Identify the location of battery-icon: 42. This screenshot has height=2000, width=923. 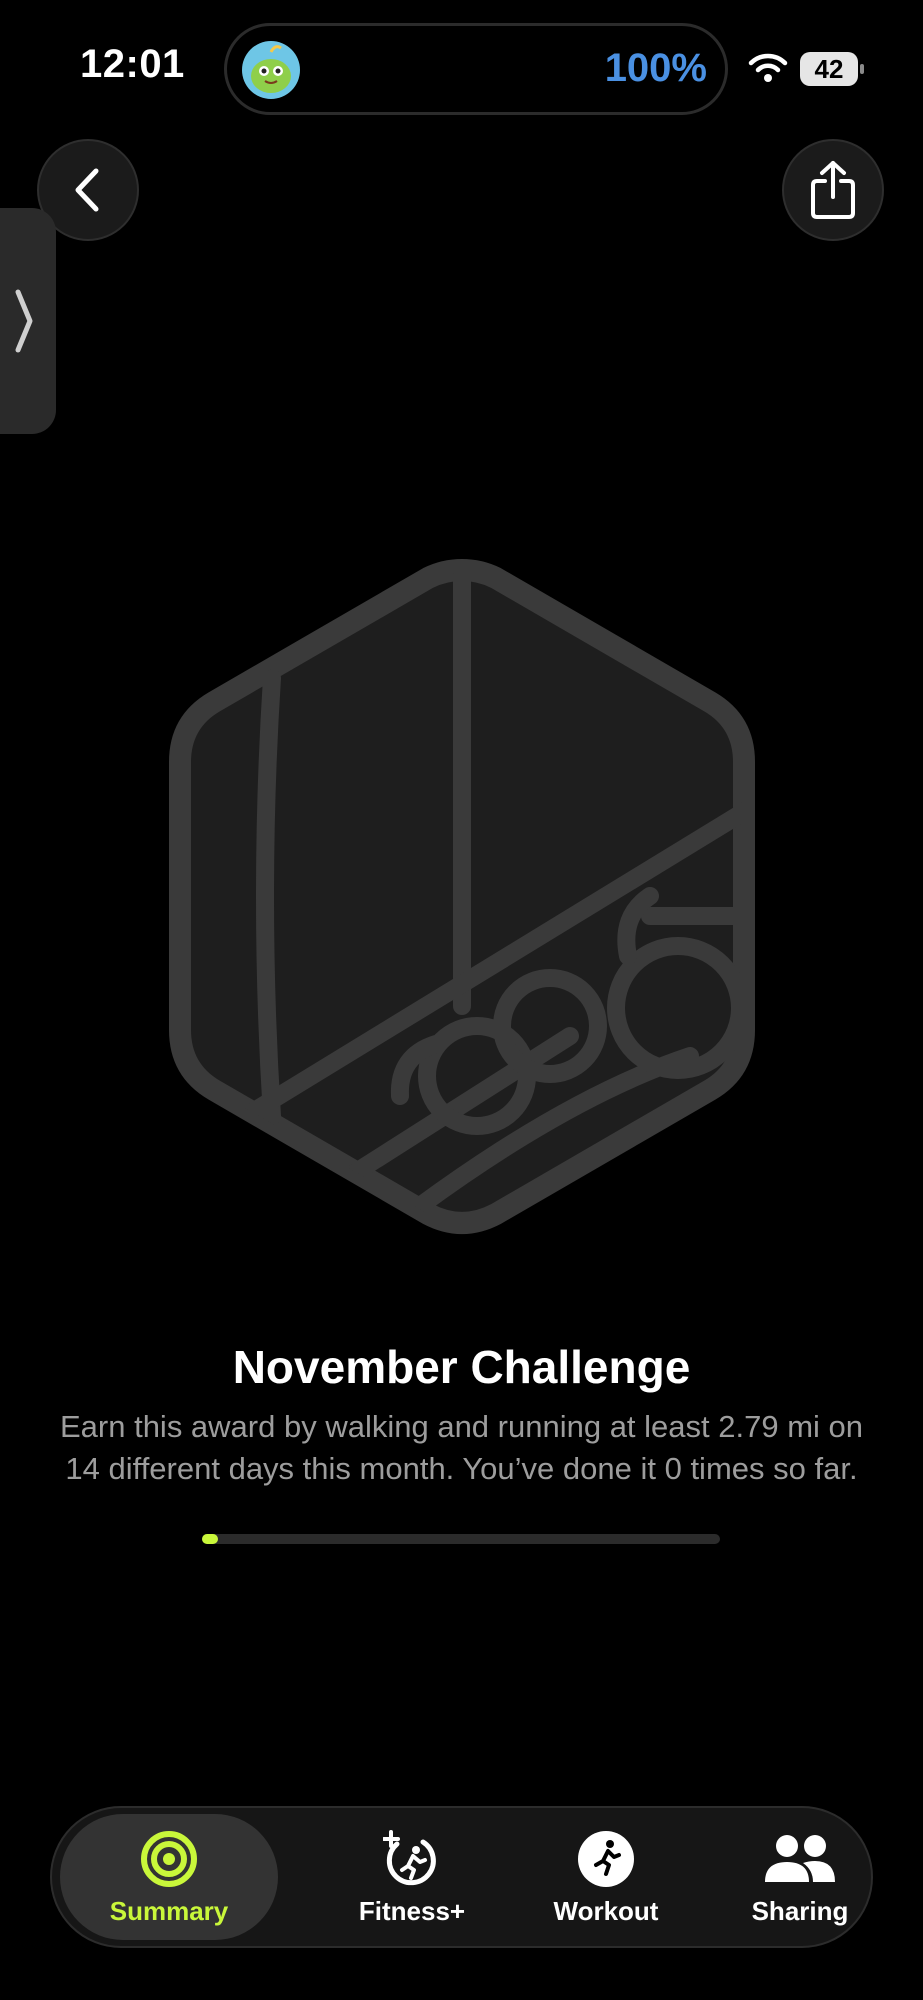
(832, 69).